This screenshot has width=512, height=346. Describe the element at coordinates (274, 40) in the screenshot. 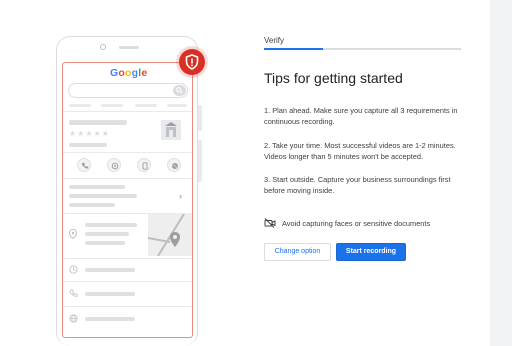

I see `step-label: Verify` at that location.